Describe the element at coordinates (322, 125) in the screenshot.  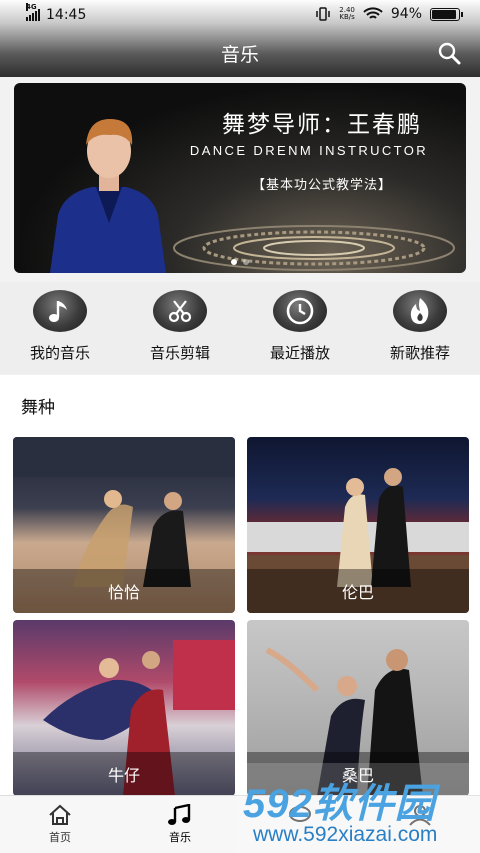
I see `banner-title: 舞梦导师：王春鹏` at that location.